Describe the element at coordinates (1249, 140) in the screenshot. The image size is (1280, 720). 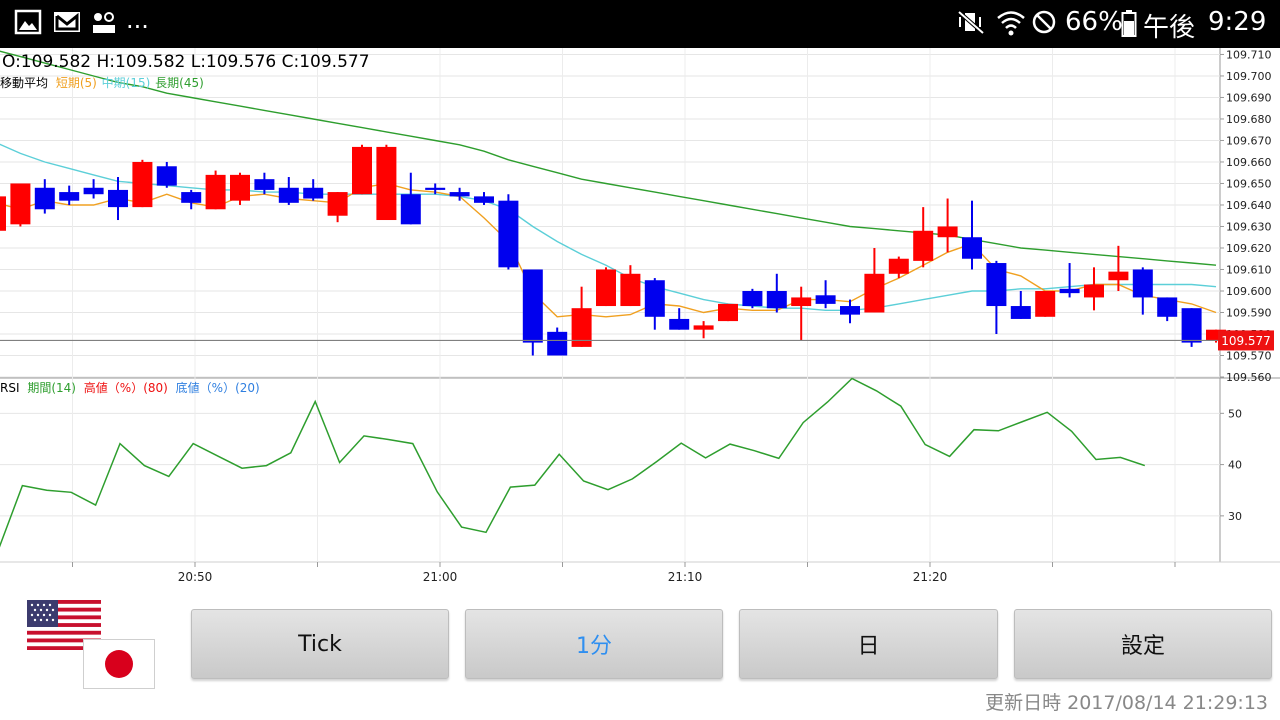
I see `price-tick-label: 109.670` at that location.